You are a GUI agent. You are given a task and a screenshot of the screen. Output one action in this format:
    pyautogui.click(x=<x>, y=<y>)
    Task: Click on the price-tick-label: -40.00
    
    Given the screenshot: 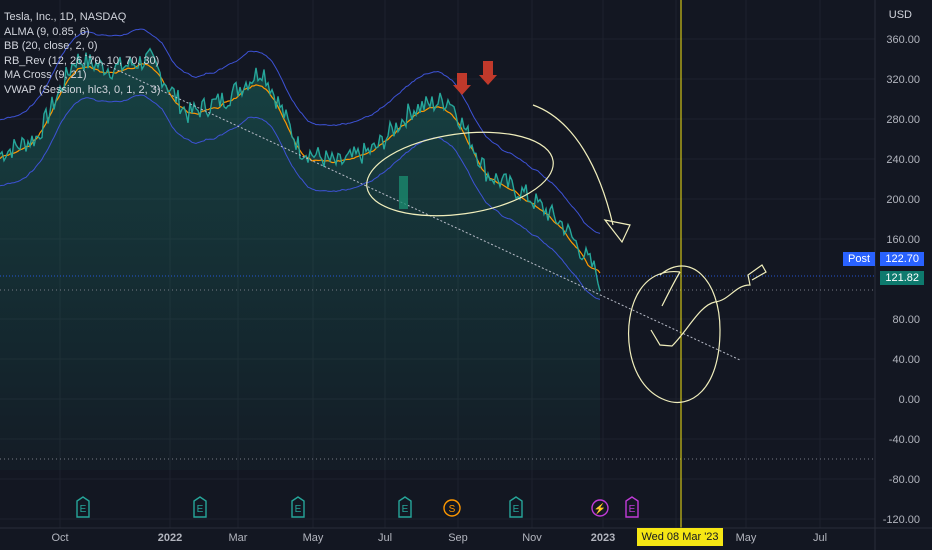 What is the action you would take?
    pyautogui.click(x=904, y=440)
    